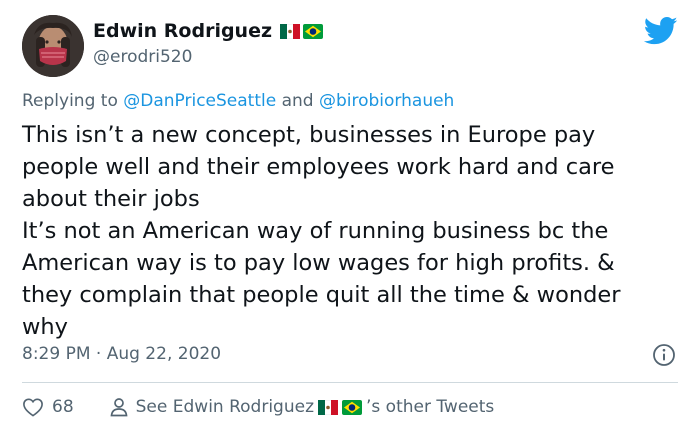 Image resolution: width=700 pixels, height=437 pixels. What do you see at coordinates (224, 407) in the screenshot?
I see `see-other-tweets-prefix: See Edwin Rodriguez` at bounding box center [224, 407].